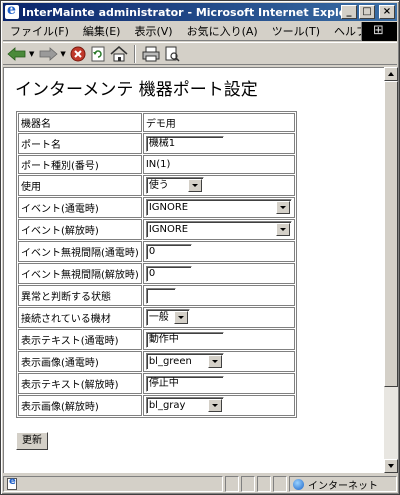 Image resolution: width=400 pixels, height=495 pixels. What do you see at coordinates (80, 361) in the screenshot?
I see `row-label: 表示画像(通電時)` at bounding box center [80, 361].